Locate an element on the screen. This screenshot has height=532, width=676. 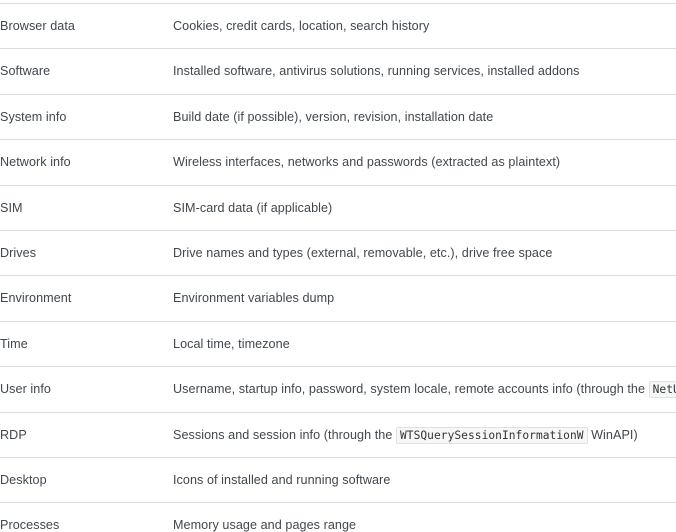
table-cell-category: System info is located at coordinates (33, 116).